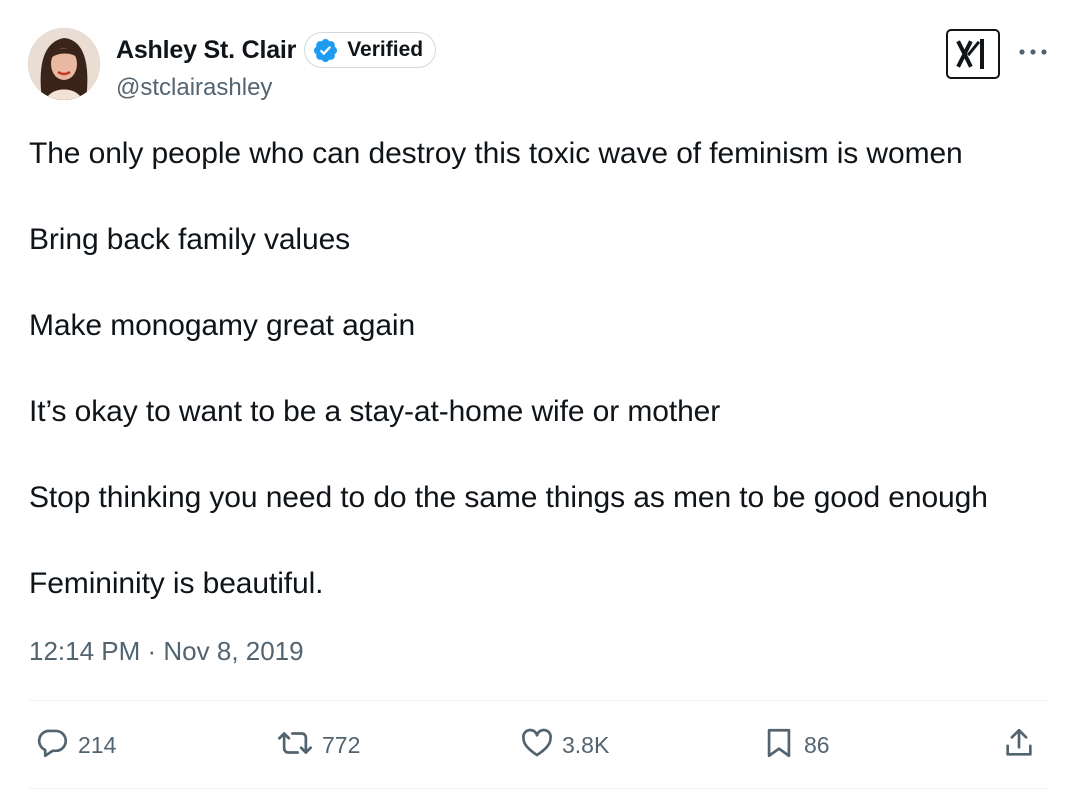 This screenshot has height=808, width=1086. Describe the element at coordinates (586, 744) in the screenshot. I see `like-count: 3.8K` at that location.